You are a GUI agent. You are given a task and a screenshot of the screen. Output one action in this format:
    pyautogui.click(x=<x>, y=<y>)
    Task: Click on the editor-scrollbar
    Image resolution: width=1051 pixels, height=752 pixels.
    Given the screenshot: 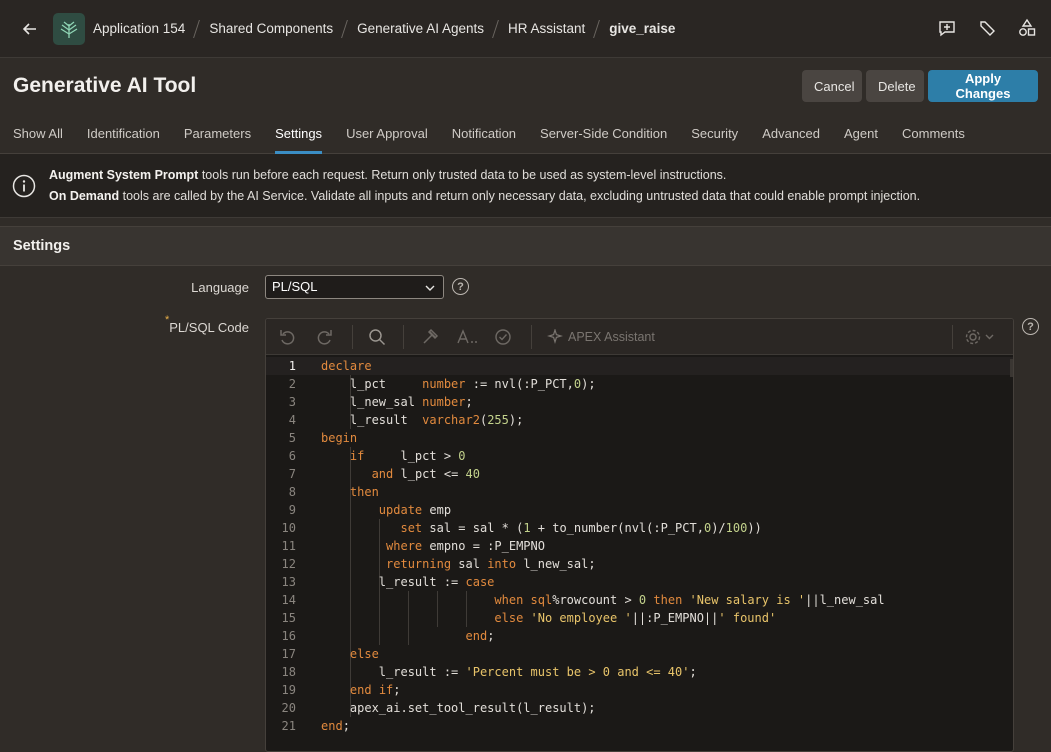 What is the action you would take?
    pyautogui.click(x=1011, y=368)
    